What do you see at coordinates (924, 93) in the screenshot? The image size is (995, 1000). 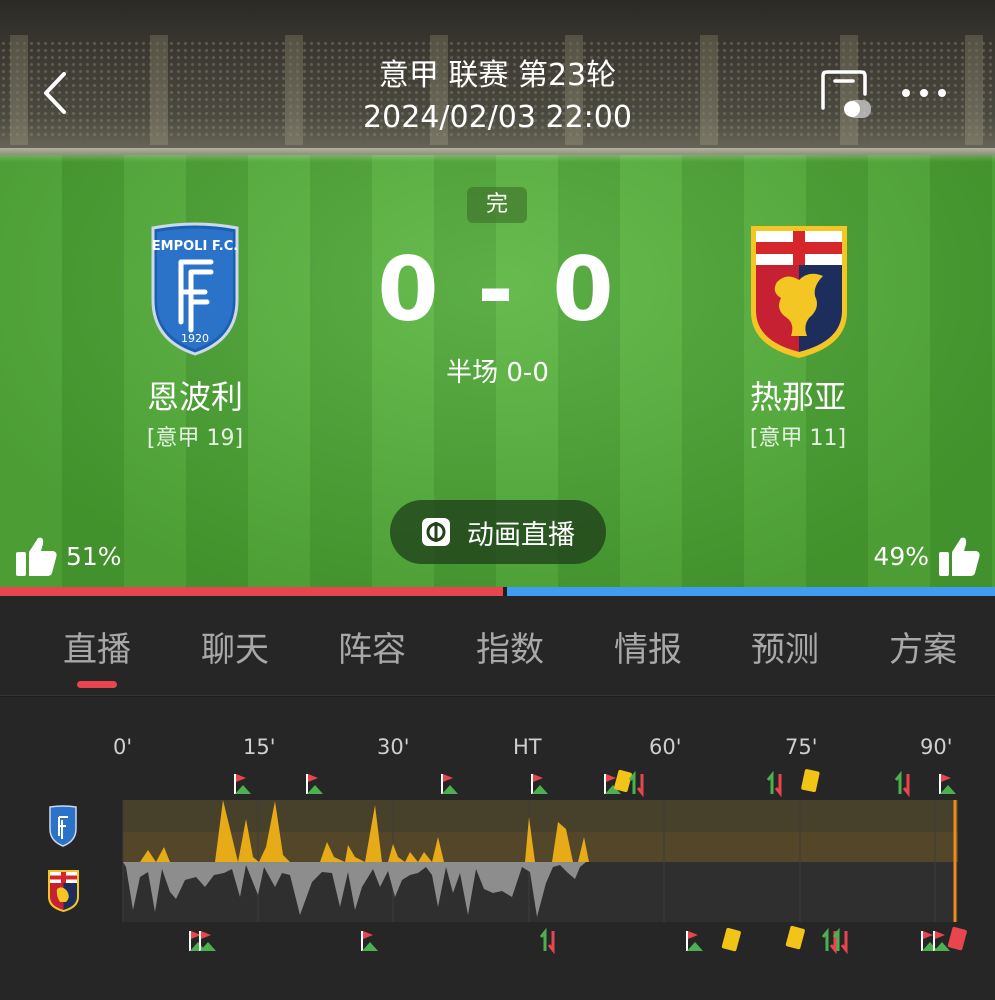 I see `more-dots-icon` at bounding box center [924, 93].